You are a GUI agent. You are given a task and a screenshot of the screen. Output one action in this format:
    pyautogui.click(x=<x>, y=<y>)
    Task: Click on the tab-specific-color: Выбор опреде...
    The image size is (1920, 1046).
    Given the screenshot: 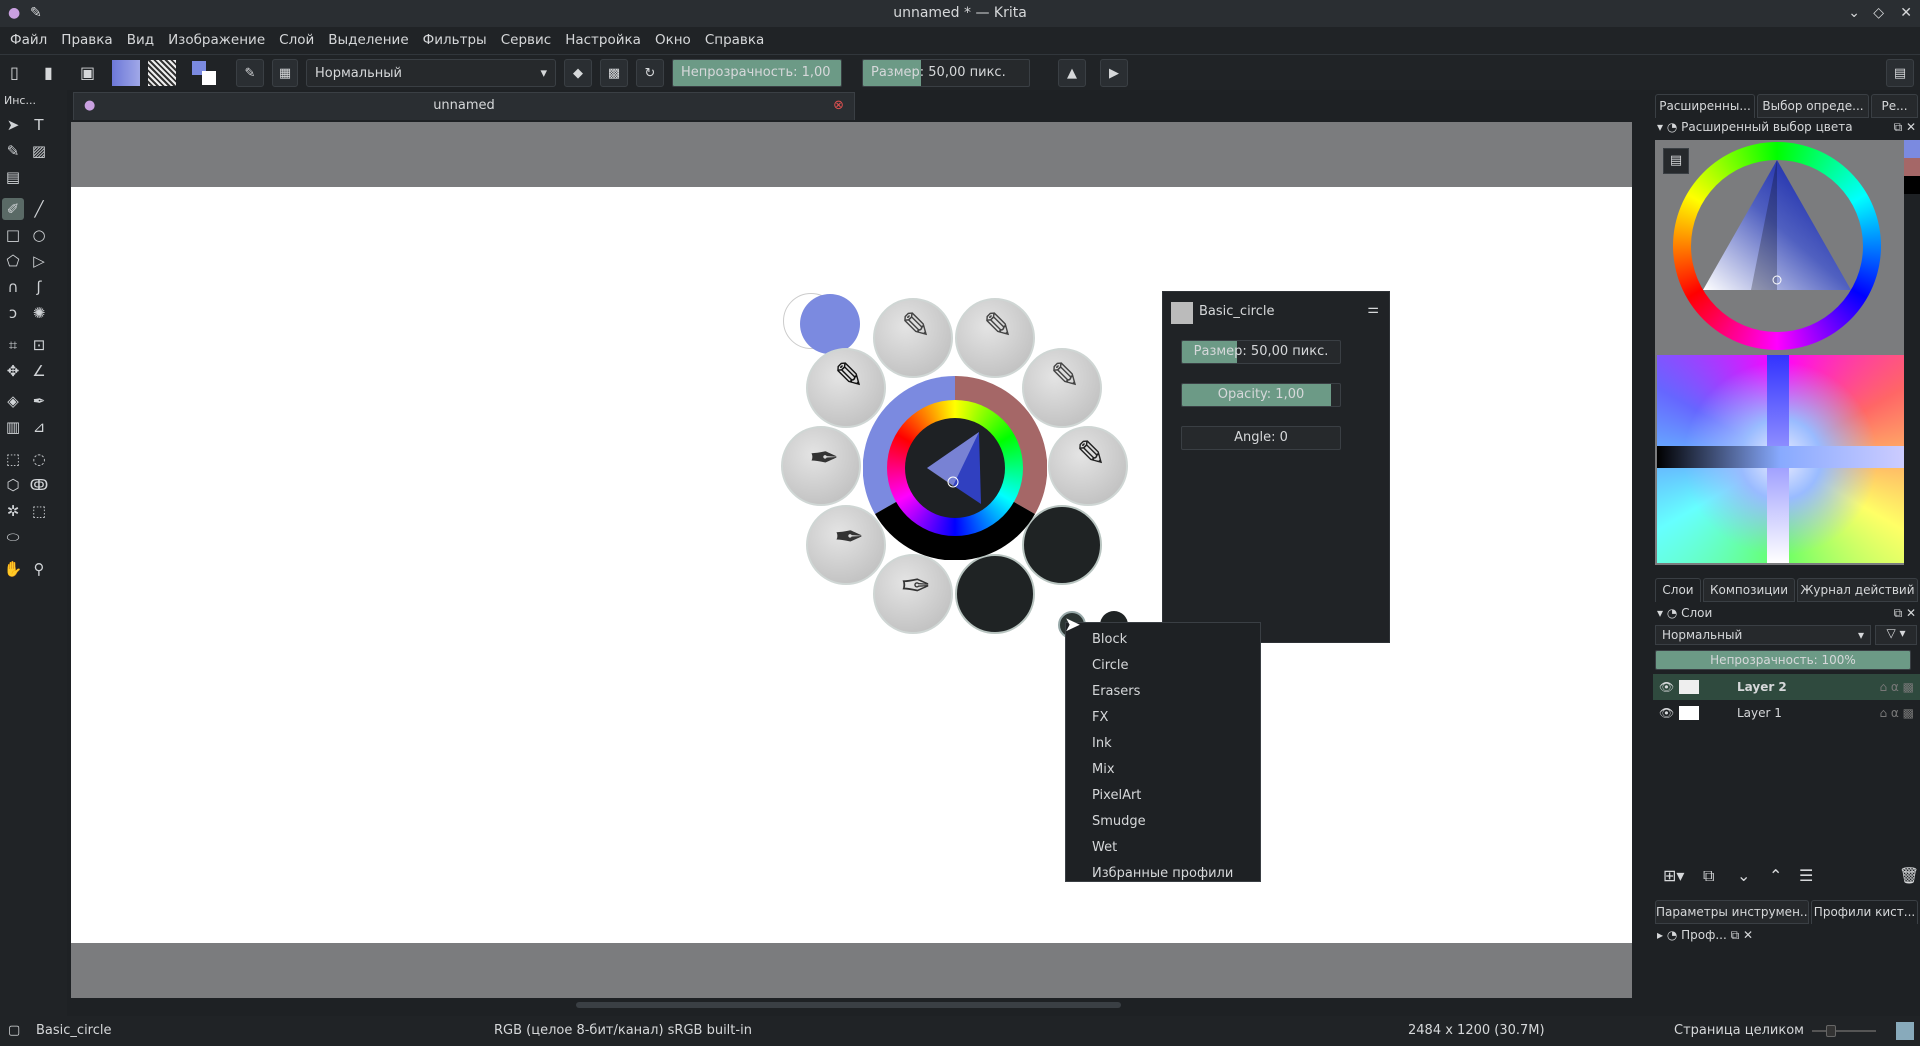 What is the action you would take?
    pyautogui.click(x=1813, y=106)
    